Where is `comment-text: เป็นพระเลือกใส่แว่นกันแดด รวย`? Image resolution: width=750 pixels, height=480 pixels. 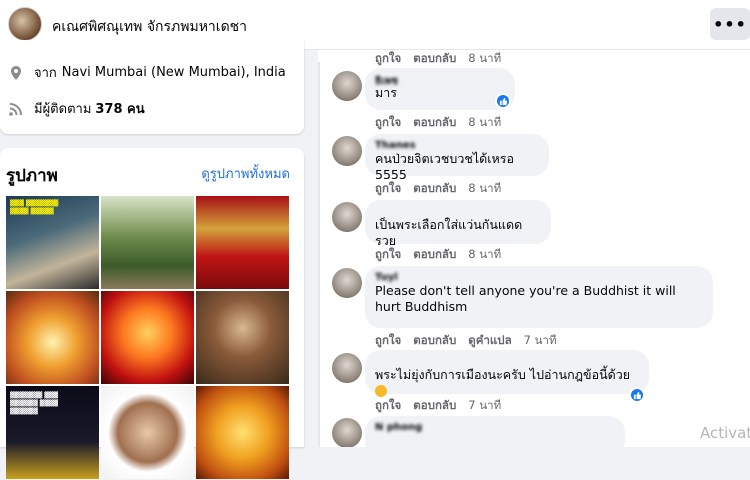
comment-text: เป็นพระเลือกใส่แว่นกันแดด รวย is located at coordinates (449, 232).